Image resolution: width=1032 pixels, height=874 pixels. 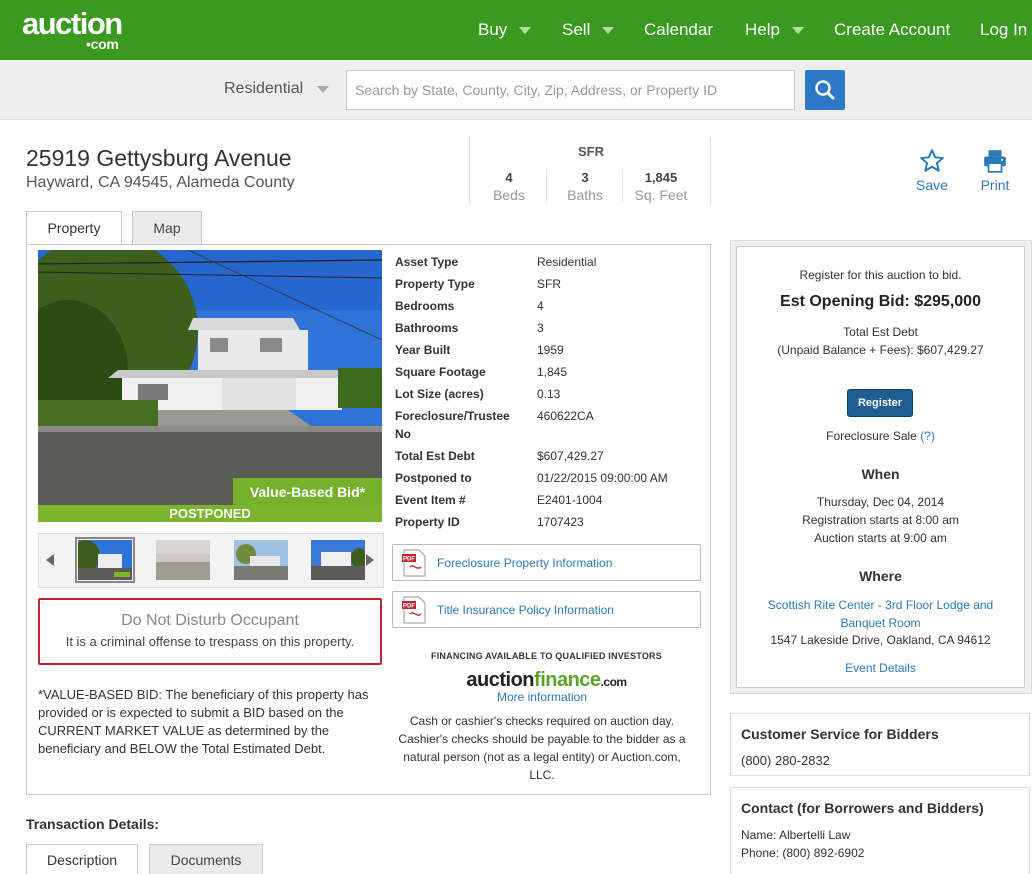 What do you see at coordinates (210, 513) in the screenshot?
I see `status-badge: POSTPONED` at bounding box center [210, 513].